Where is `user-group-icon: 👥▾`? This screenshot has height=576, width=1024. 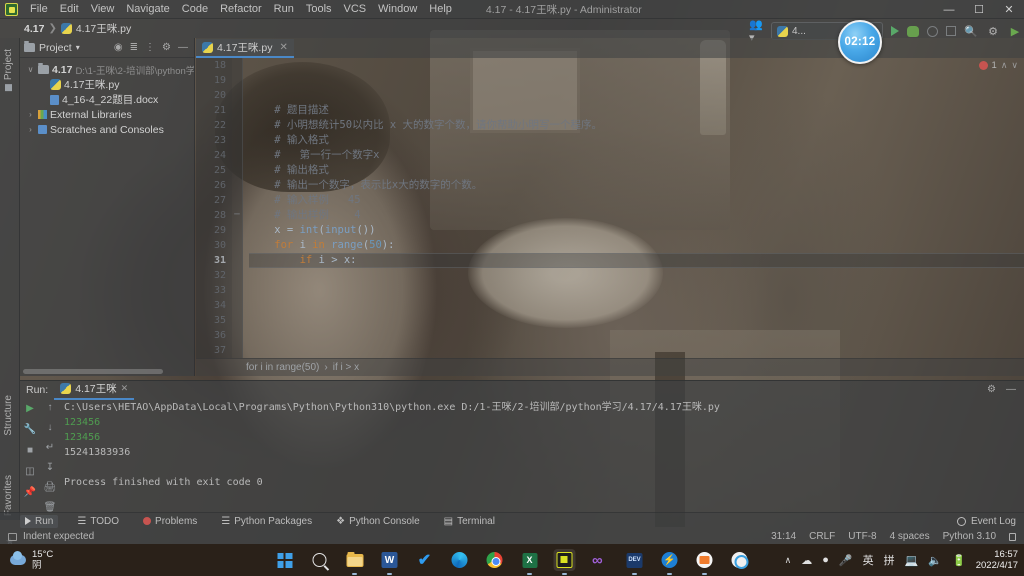
user-group-icon: 👥▾ is located at coordinates (756, 31).